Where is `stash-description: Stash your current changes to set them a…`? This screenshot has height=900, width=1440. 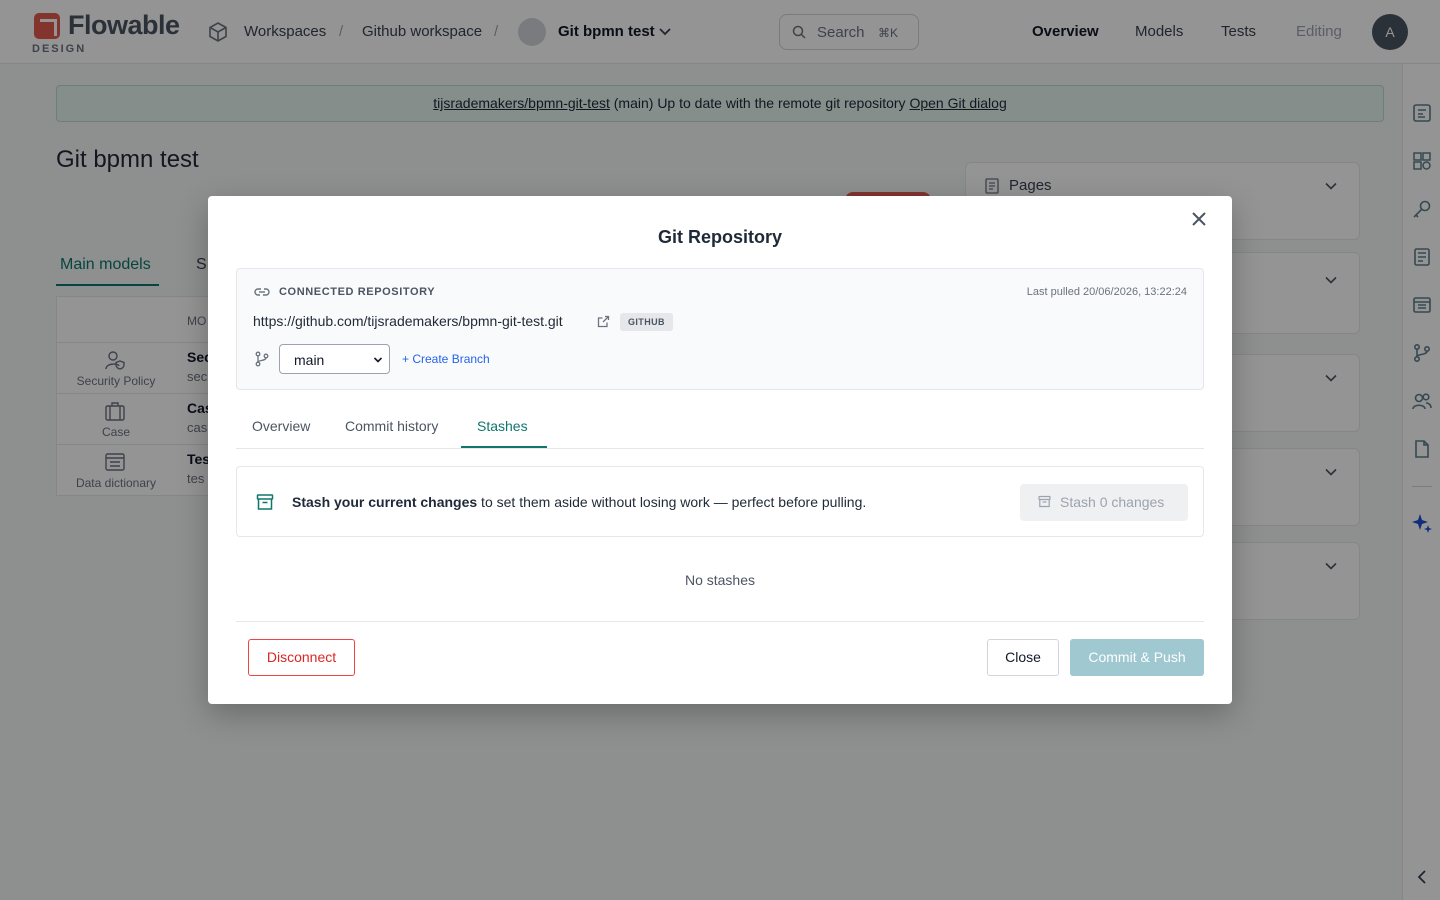 stash-description: Stash your current changes to set them a… is located at coordinates (579, 502).